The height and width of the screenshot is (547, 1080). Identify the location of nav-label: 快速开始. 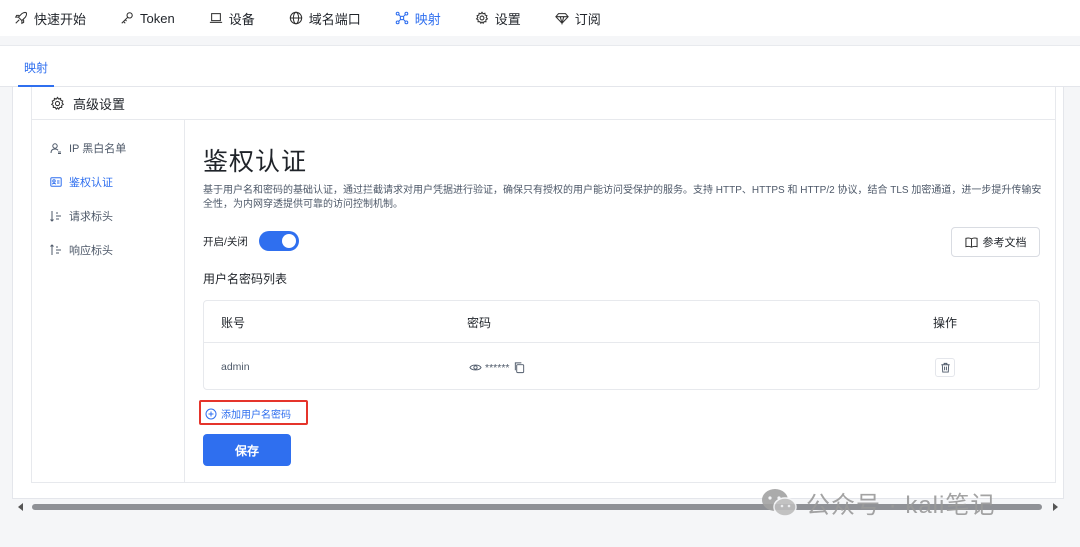
(60, 19).